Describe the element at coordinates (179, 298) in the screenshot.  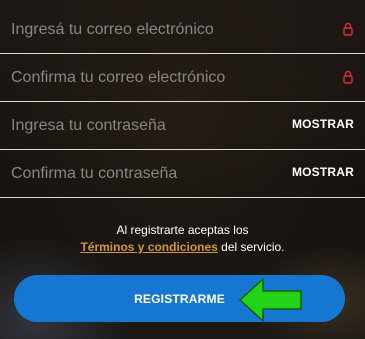
I see `register-button-label: REGISTRARME` at that location.